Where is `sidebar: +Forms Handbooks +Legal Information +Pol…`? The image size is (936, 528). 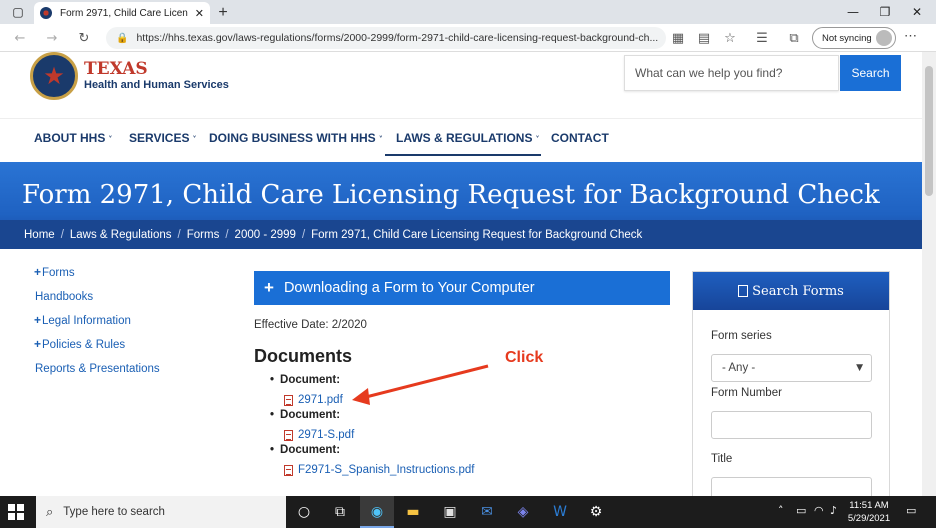 sidebar: +Forms Handbooks +Legal Information +Pol… is located at coordinates (97, 325).